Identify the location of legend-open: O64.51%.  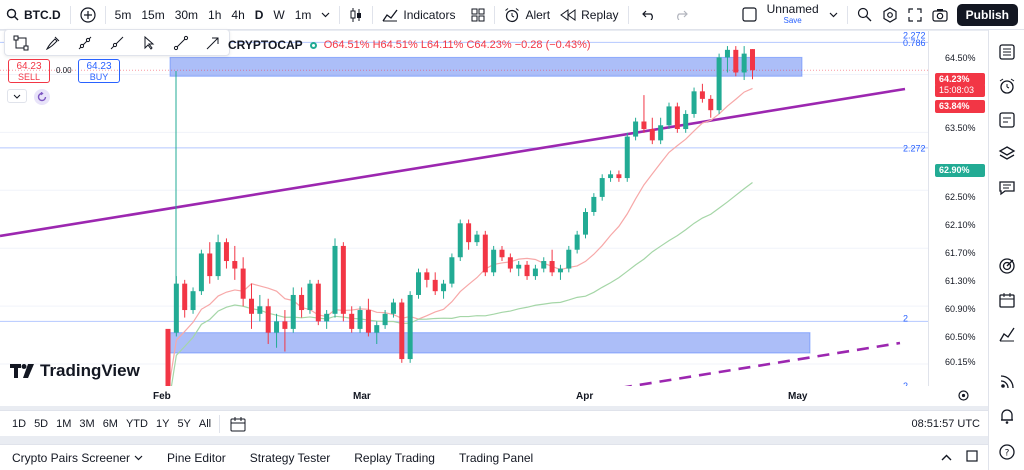
(346, 45).